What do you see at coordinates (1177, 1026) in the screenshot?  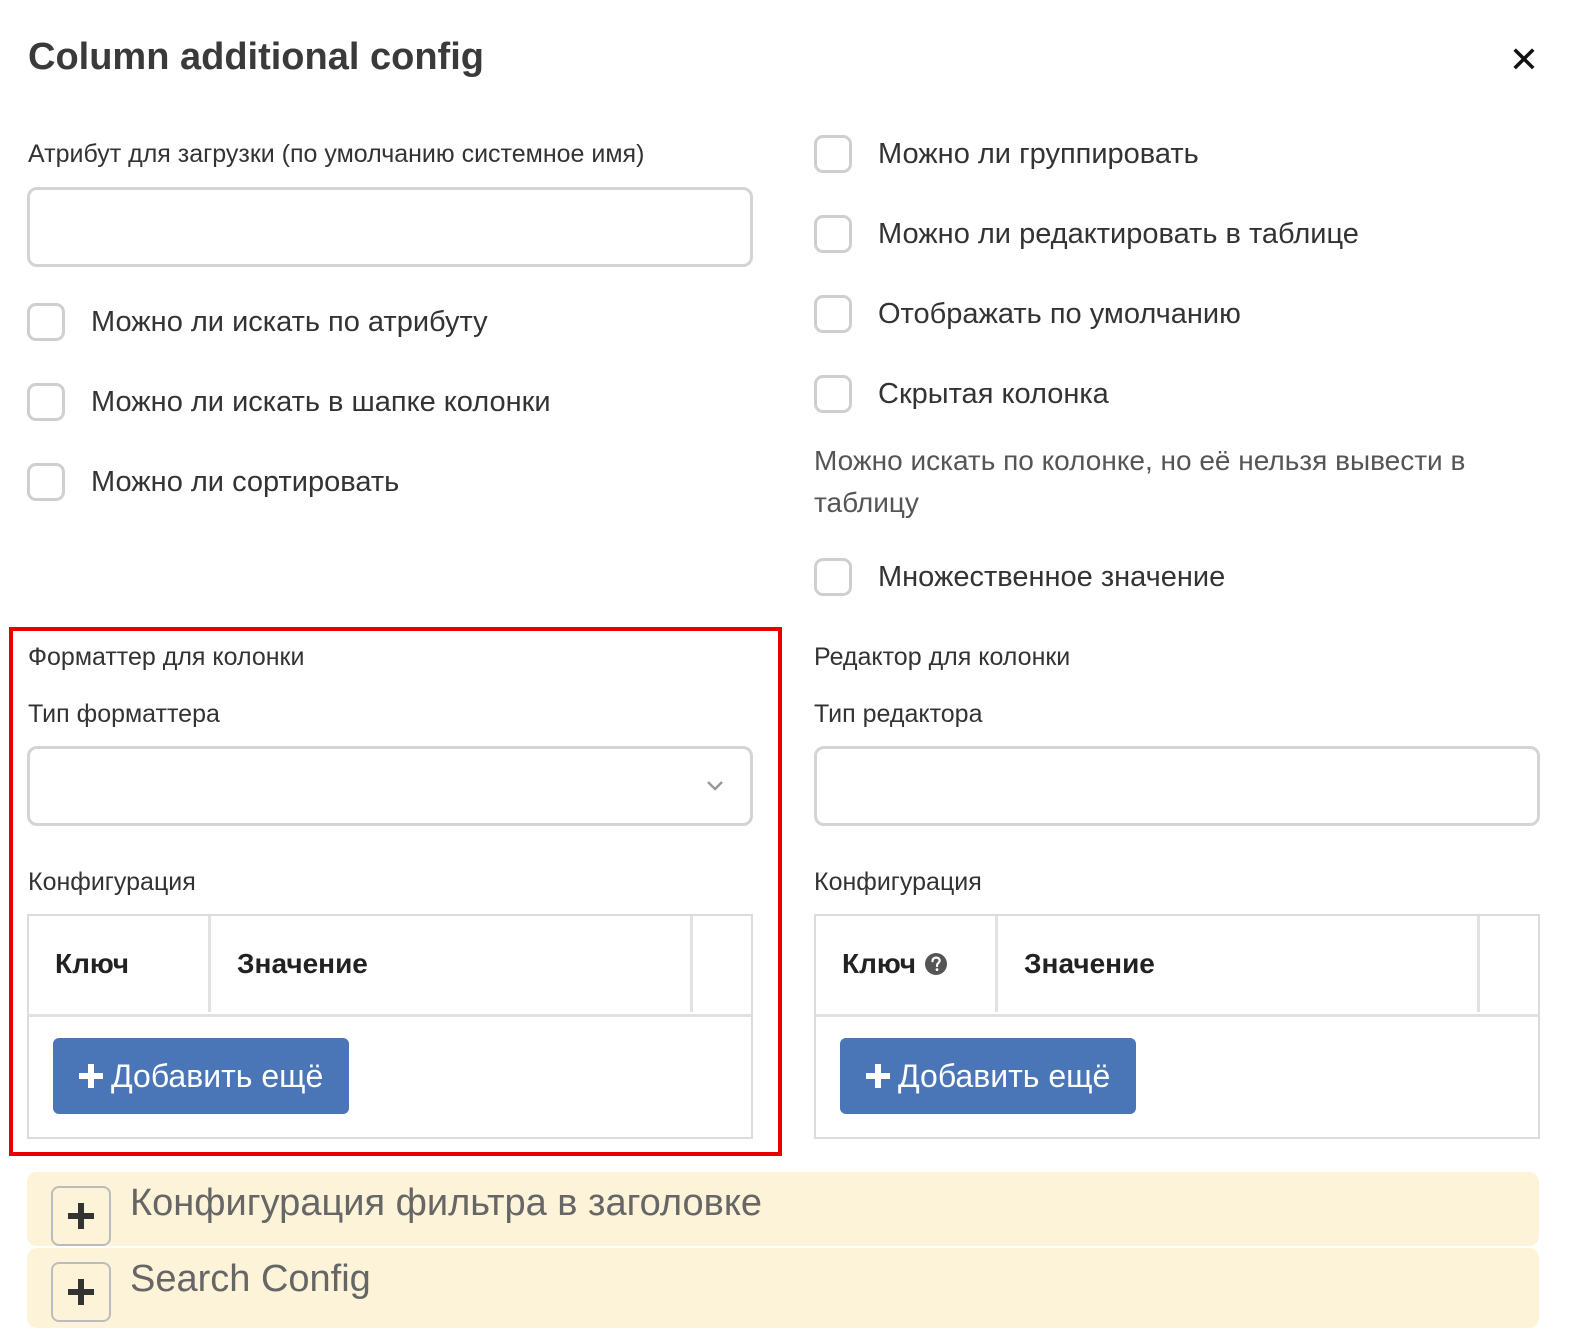 I see `editor-config-table: Ключ Значение Добавить ещё` at bounding box center [1177, 1026].